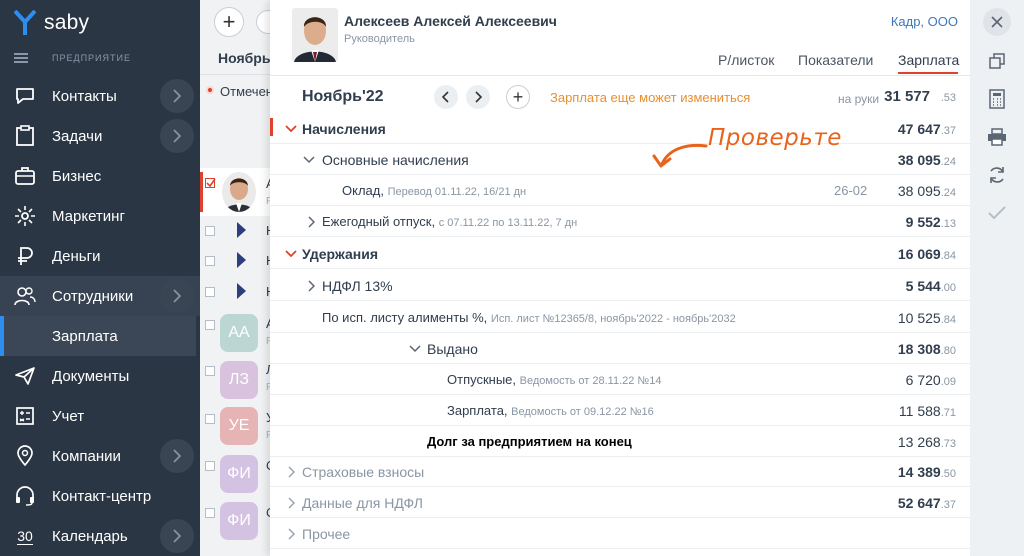  What do you see at coordinates (620, 441) in the screenshot?
I see `row-debt: Долг за предприятием на конец 13 268.73` at bounding box center [620, 441].